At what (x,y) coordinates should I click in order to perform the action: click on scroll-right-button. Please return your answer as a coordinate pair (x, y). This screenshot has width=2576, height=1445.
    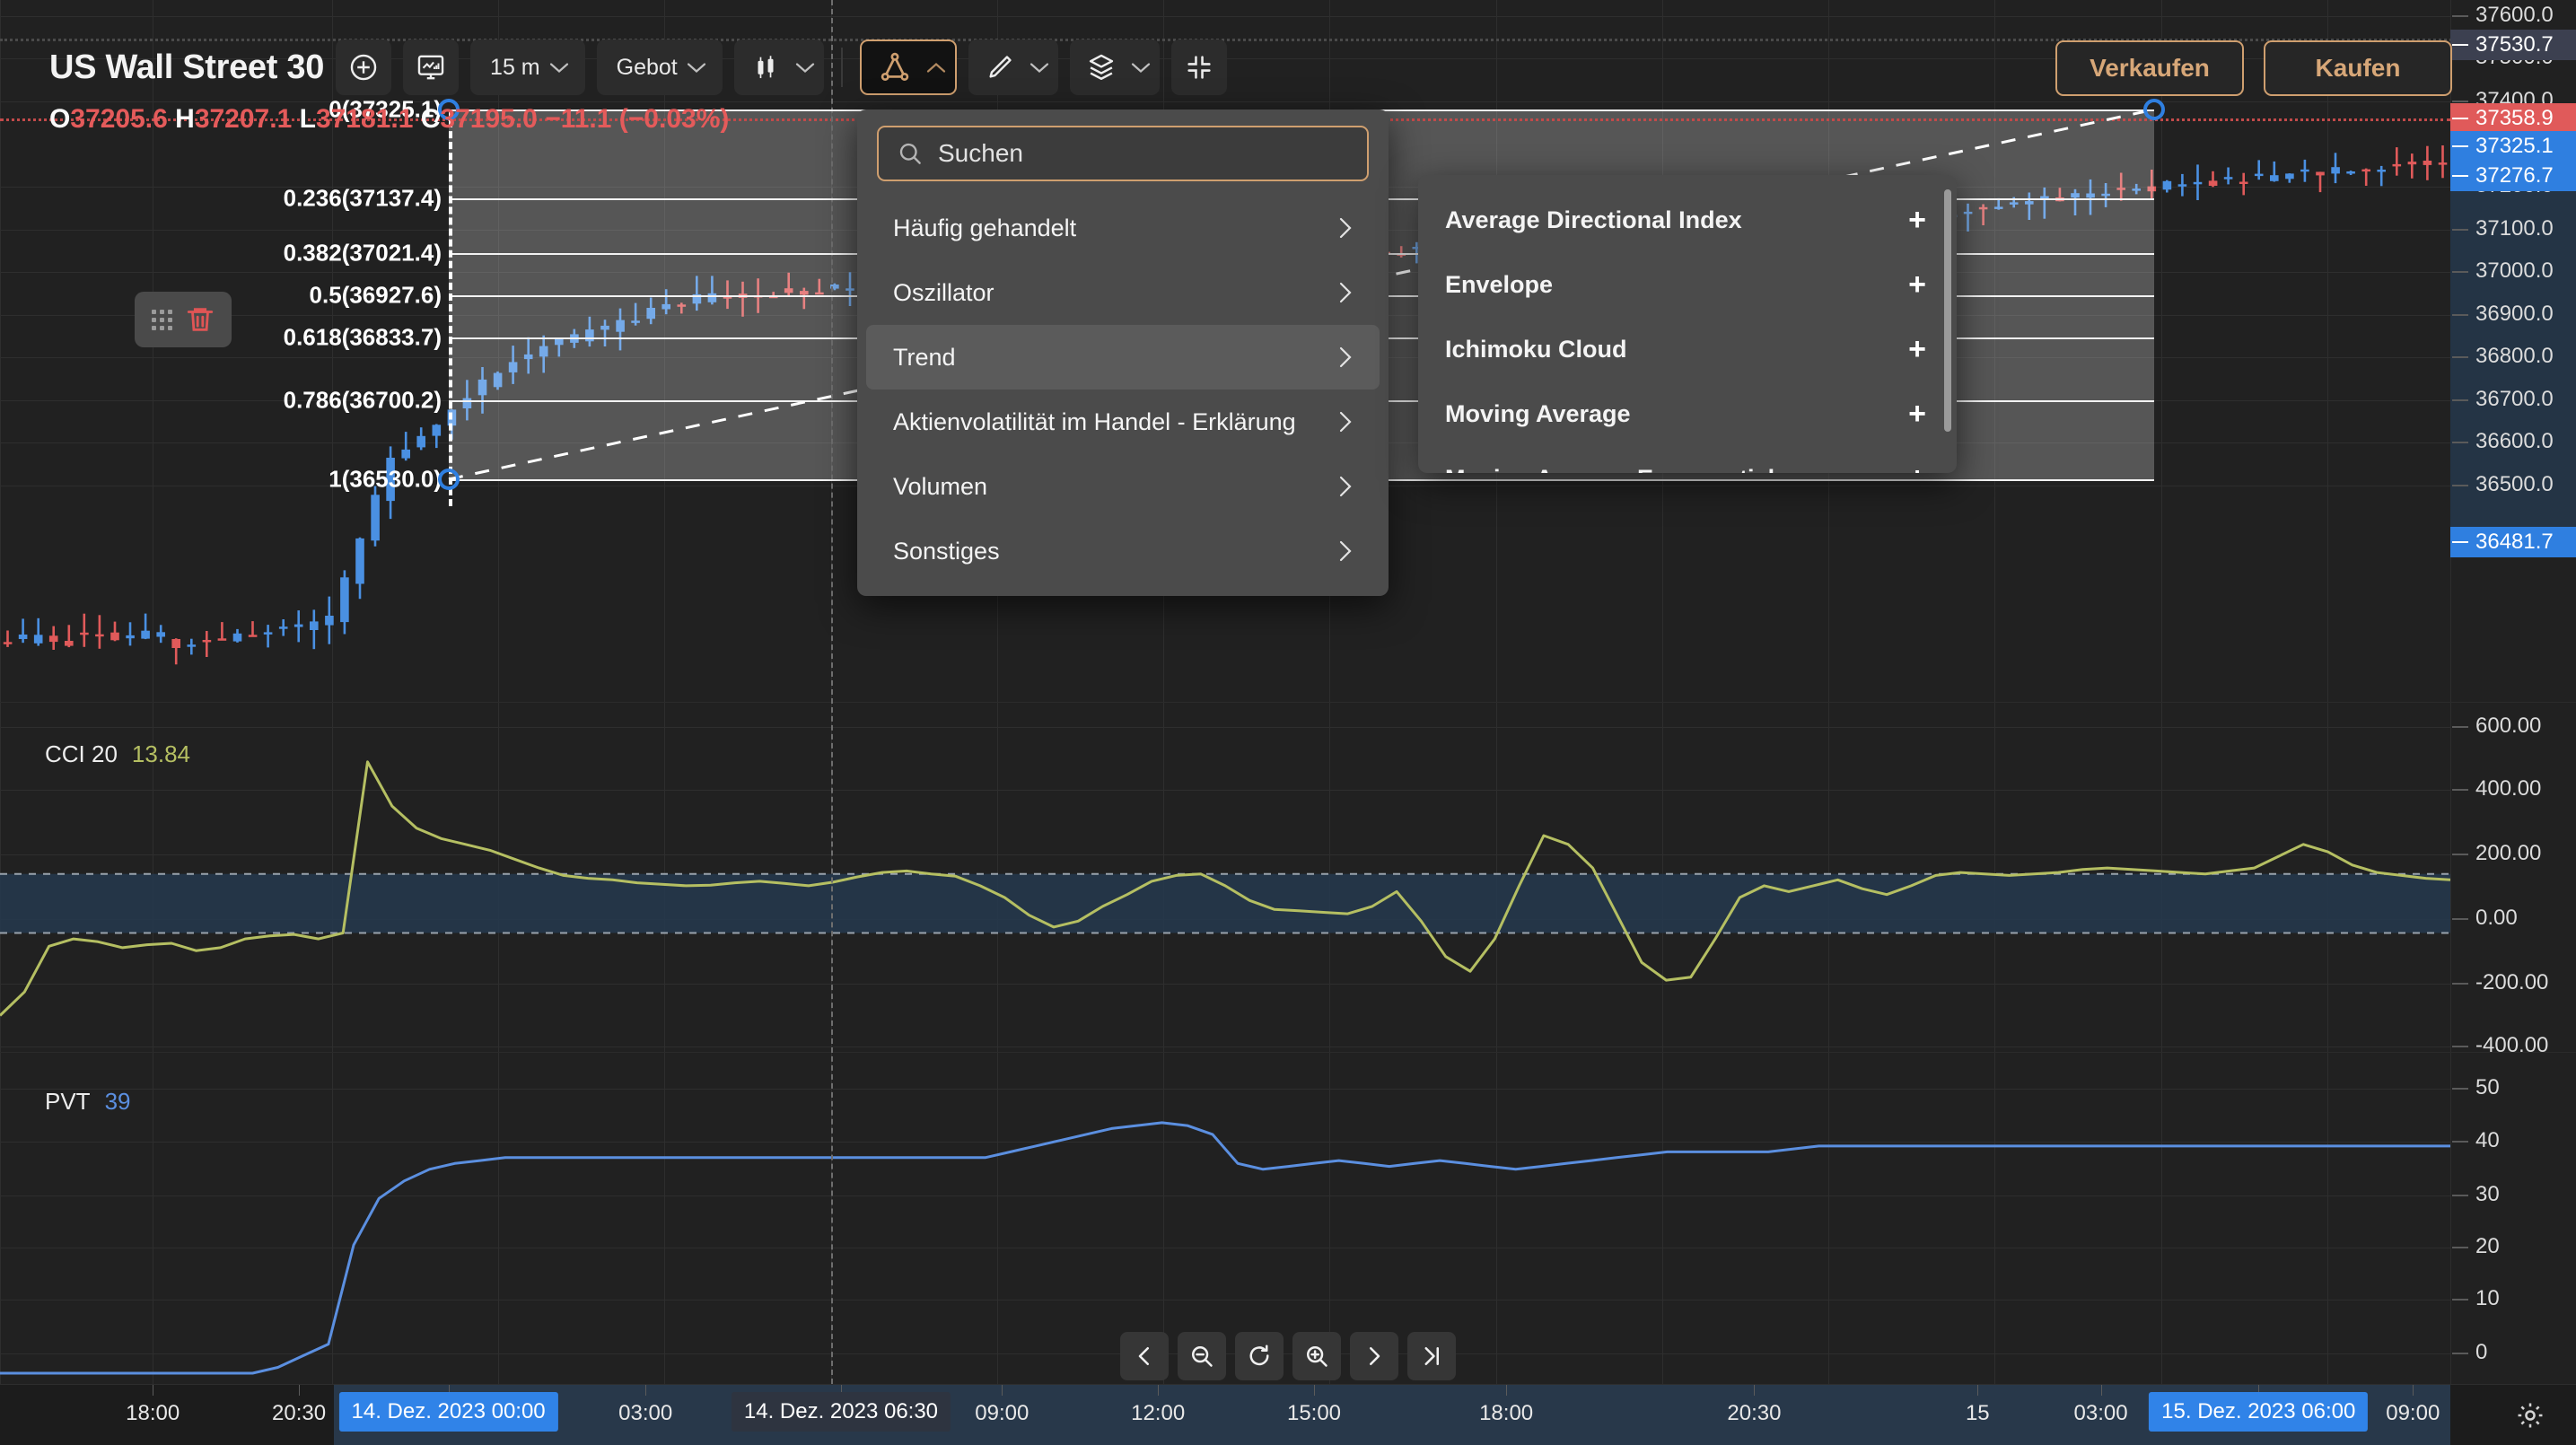
    Looking at the image, I should click on (1374, 1356).